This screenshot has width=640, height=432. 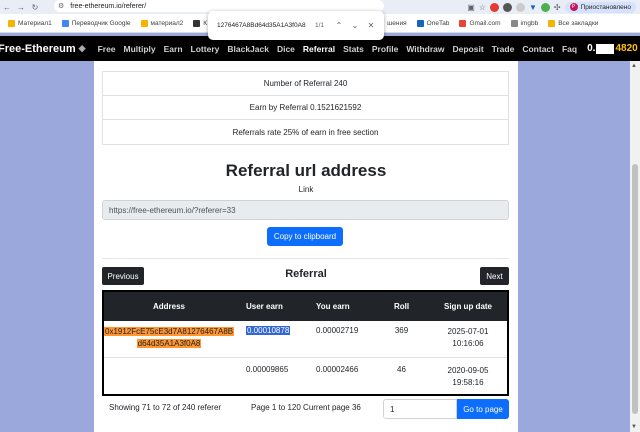 I want to click on nav-blackjack: BlackJack, so click(x=248, y=49).